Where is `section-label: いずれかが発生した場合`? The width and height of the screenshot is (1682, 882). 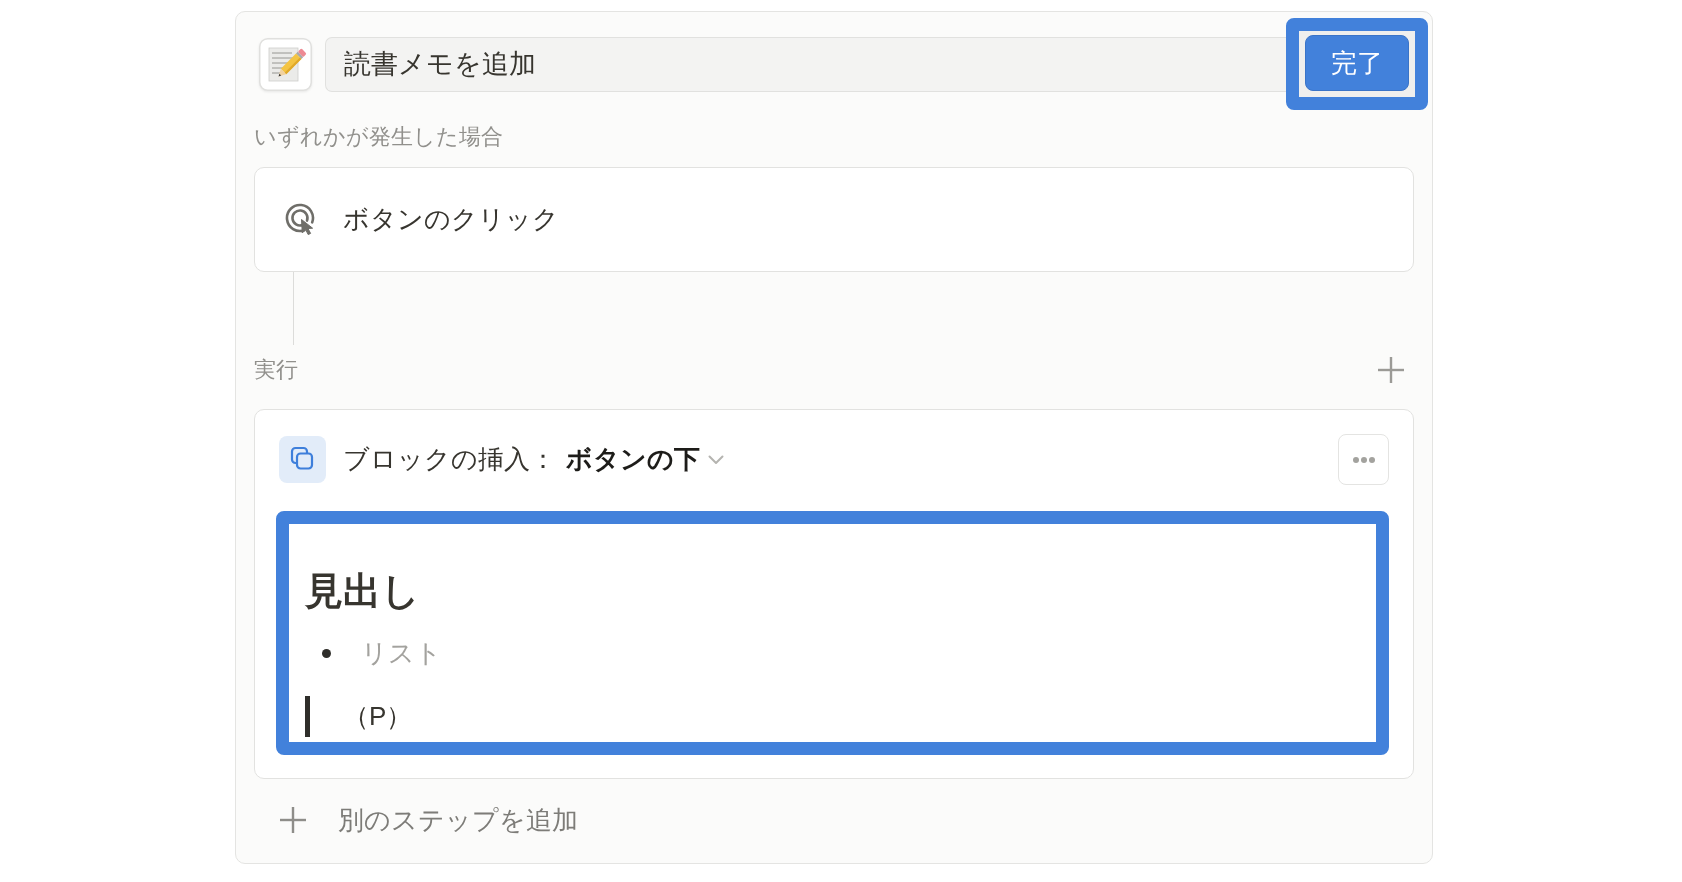 section-label: いずれかが発生した場合 is located at coordinates (379, 137).